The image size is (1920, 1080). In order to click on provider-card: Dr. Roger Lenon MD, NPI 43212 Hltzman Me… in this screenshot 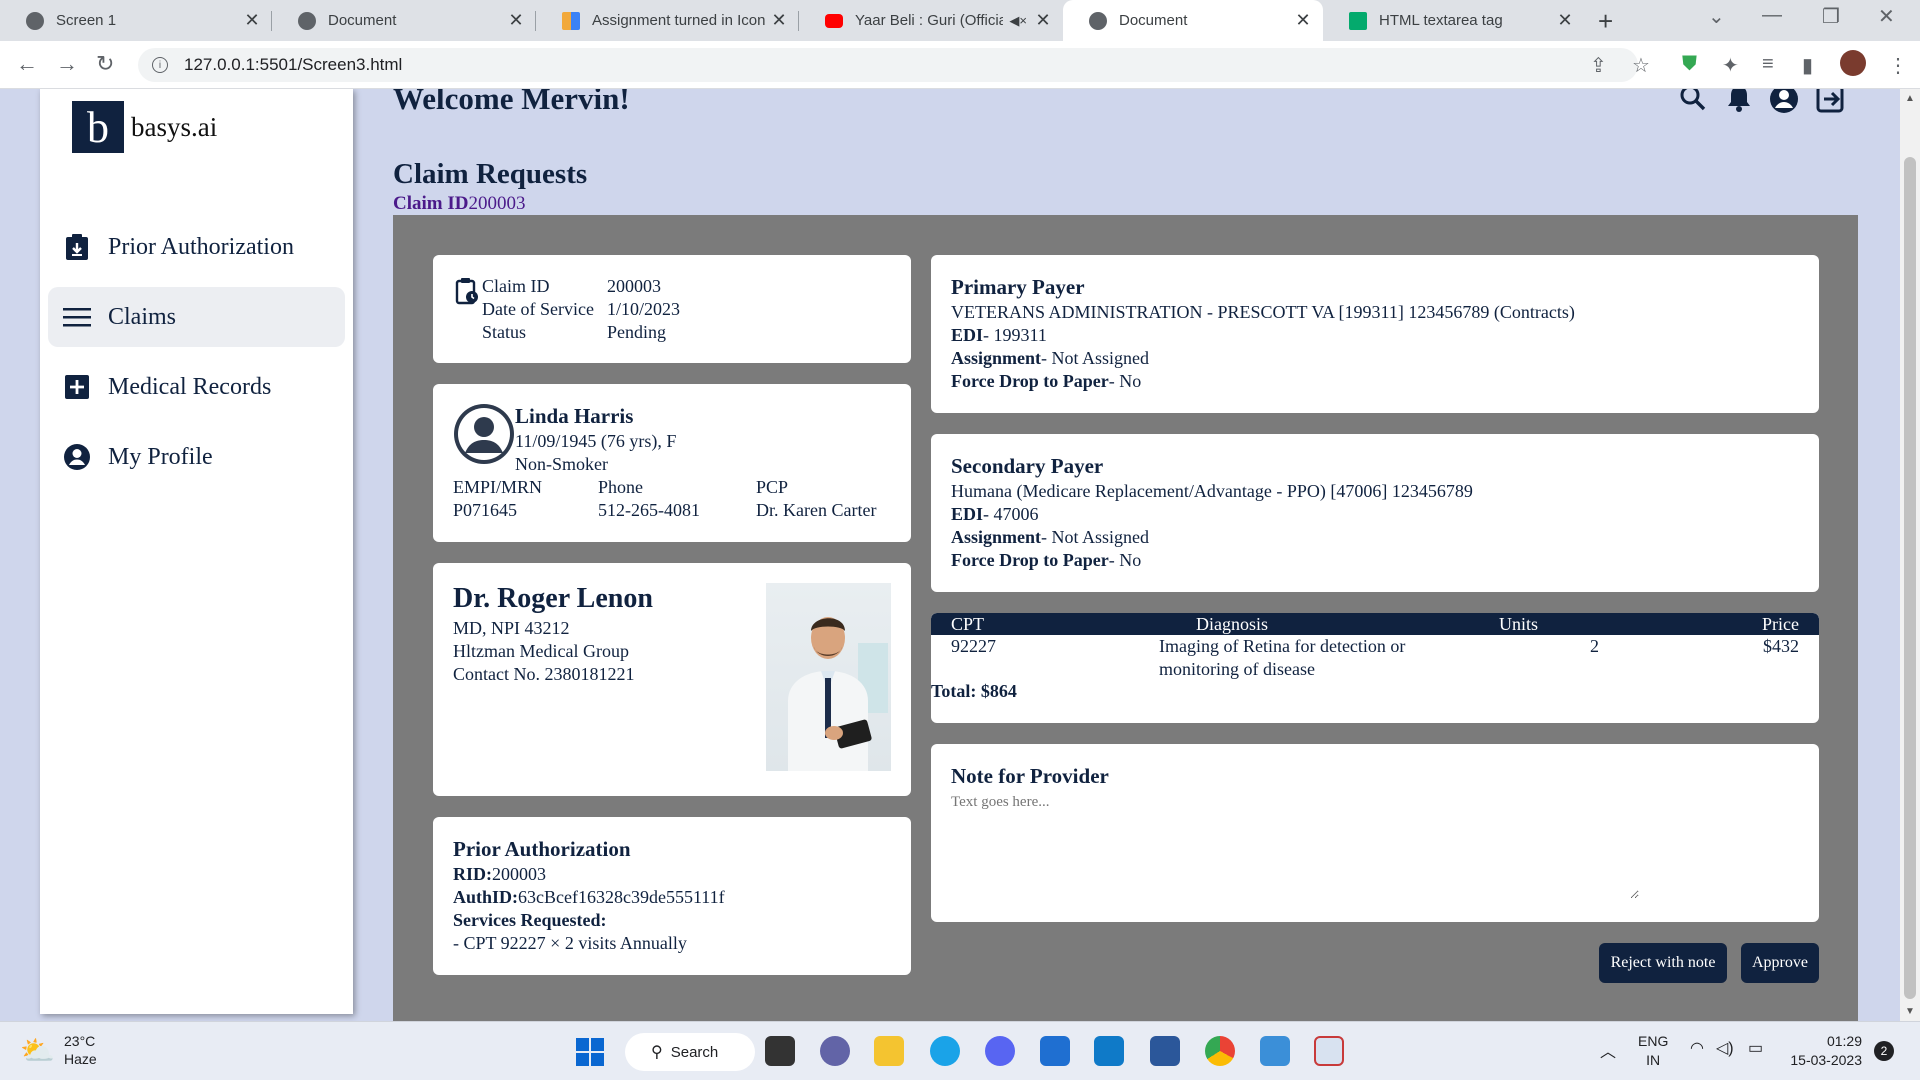, I will do `click(672, 679)`.